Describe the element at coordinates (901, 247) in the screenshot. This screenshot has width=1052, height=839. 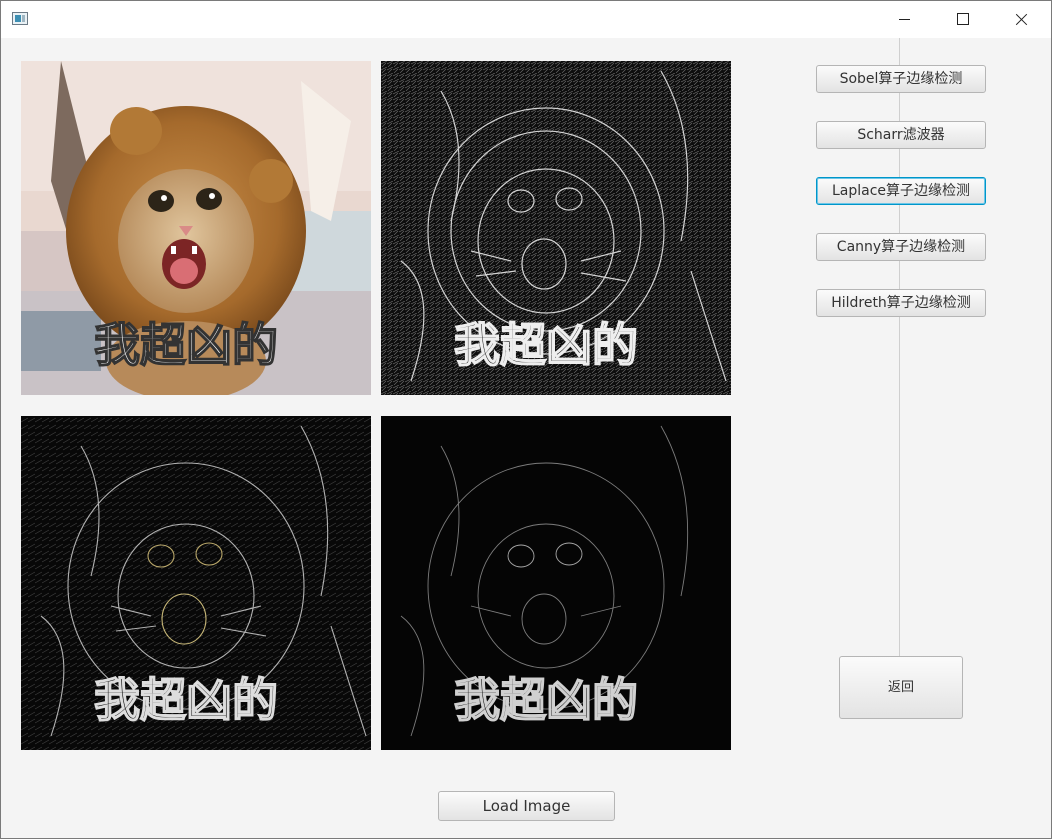
I see `canny-edge-button: Canny算子边缘检测` at that location.